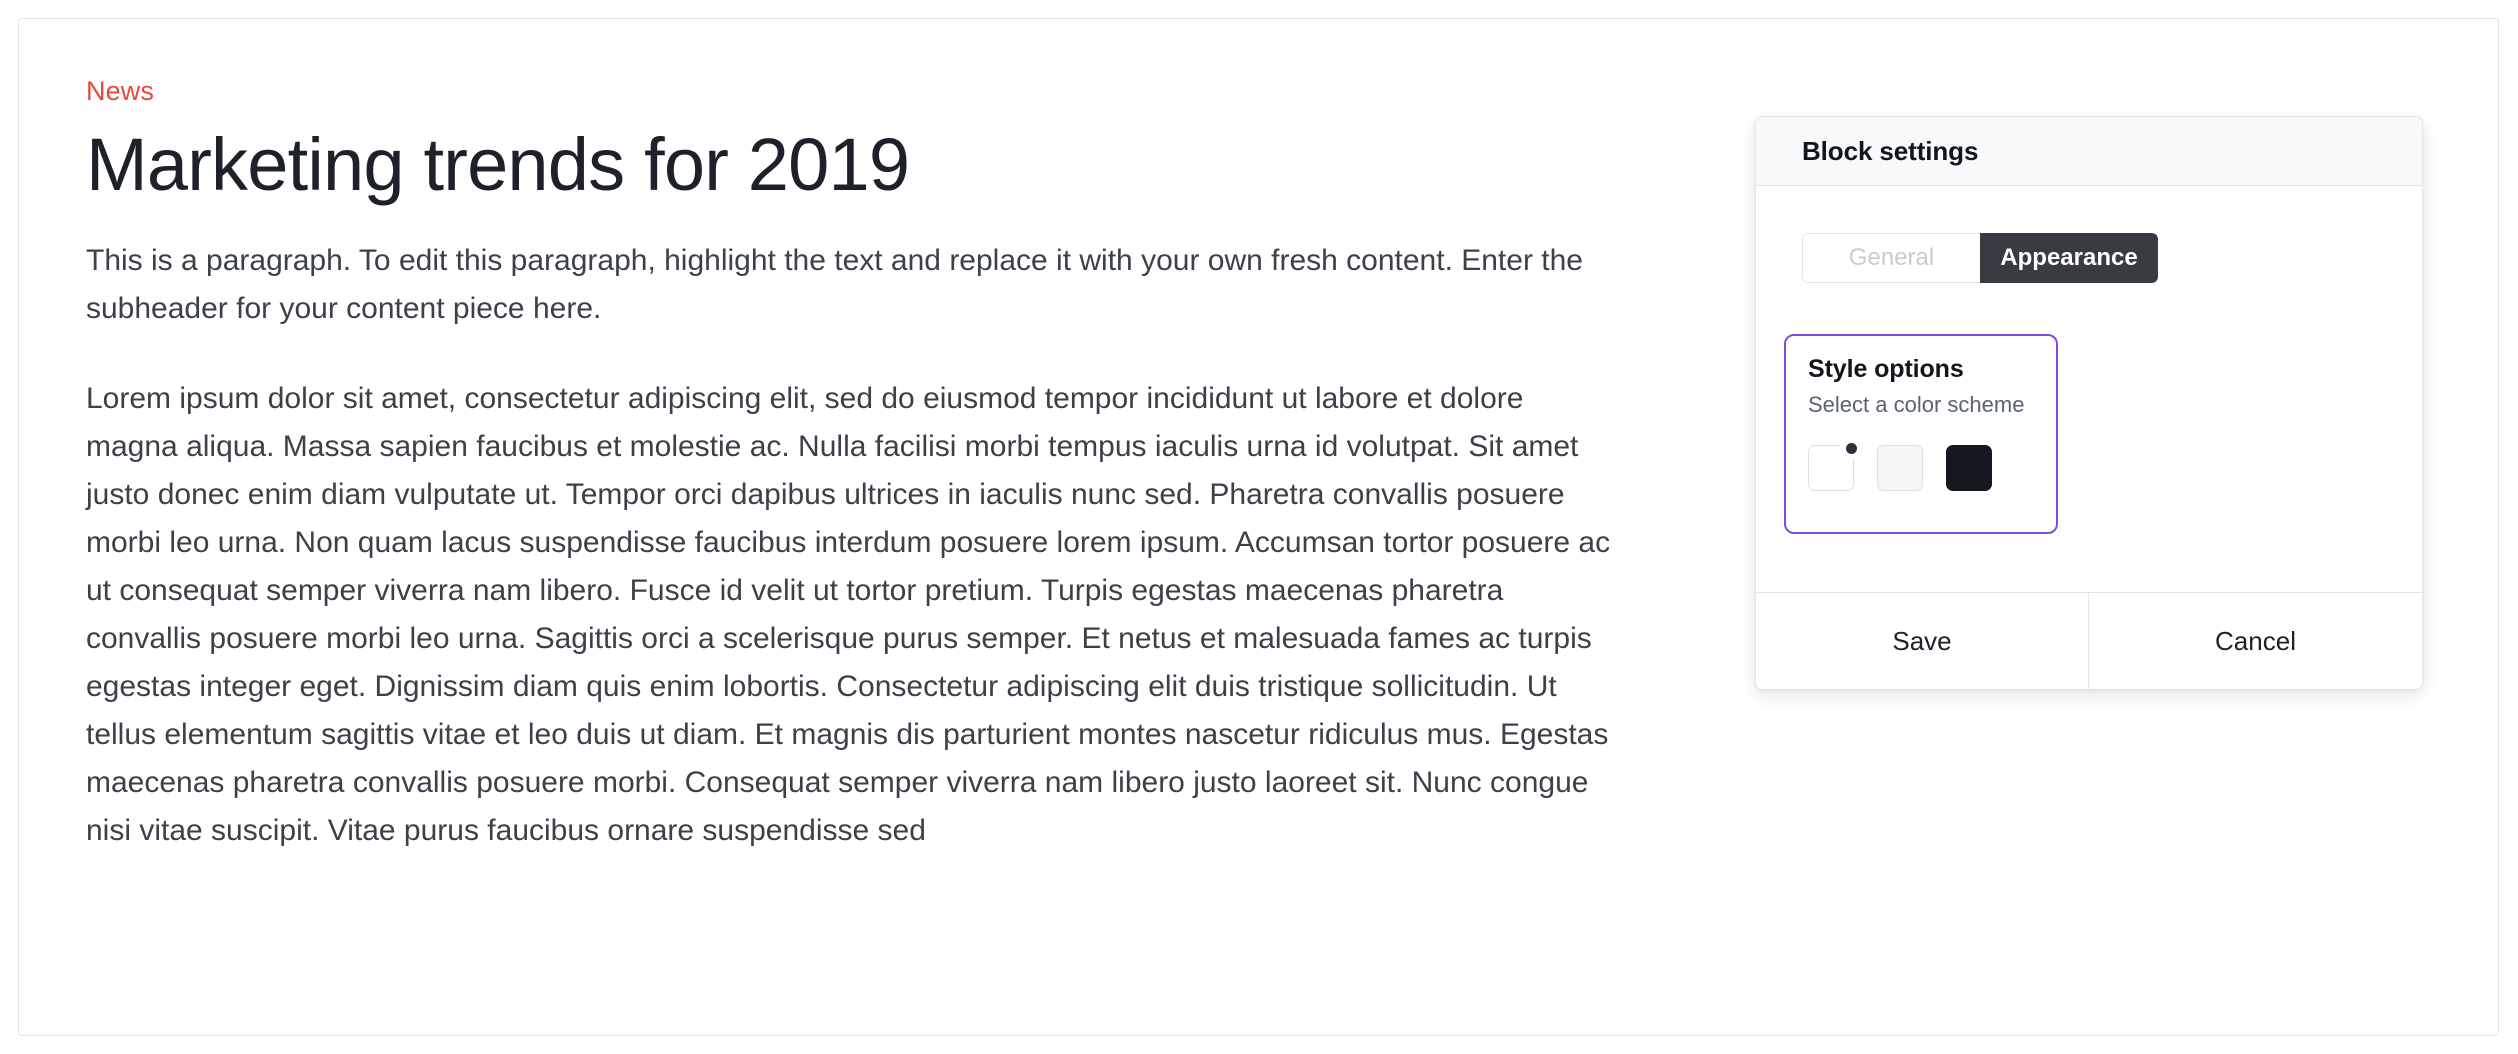 The width and height of the screenshot is (2518, 1054). What do you see at coordinates (120, 91) in the screenshot?
I see `article-category-label: News` at bounding box center [120, 91].